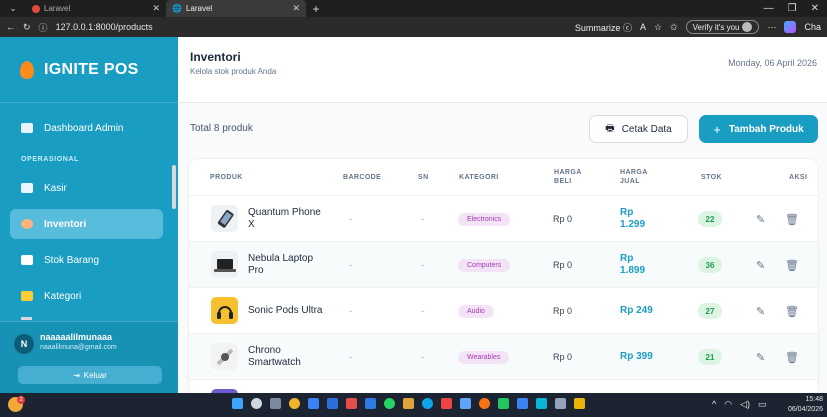 Image resolution: width=827 pixels, height=417 pixels. Describe the element at coordinates (714, 404) in the screenshot. I see `chevron-up-icon: ^` at that location.